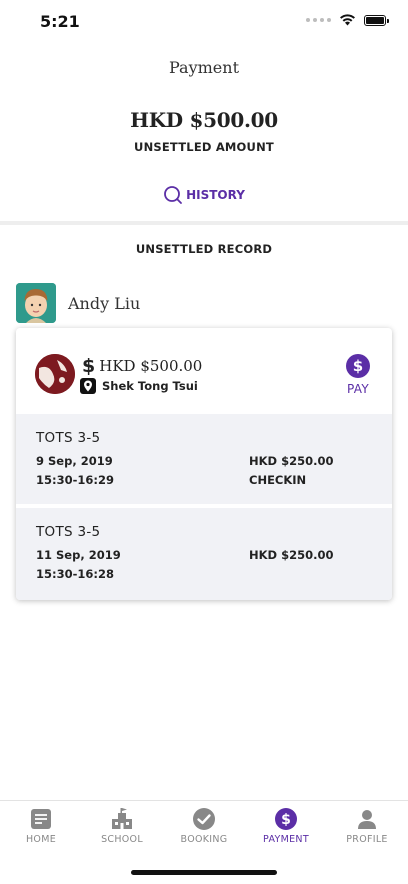  Describe the element at coordinates (150, 386) in the screenshot. I see `location-name: Shek Tong Tsui` at that location.